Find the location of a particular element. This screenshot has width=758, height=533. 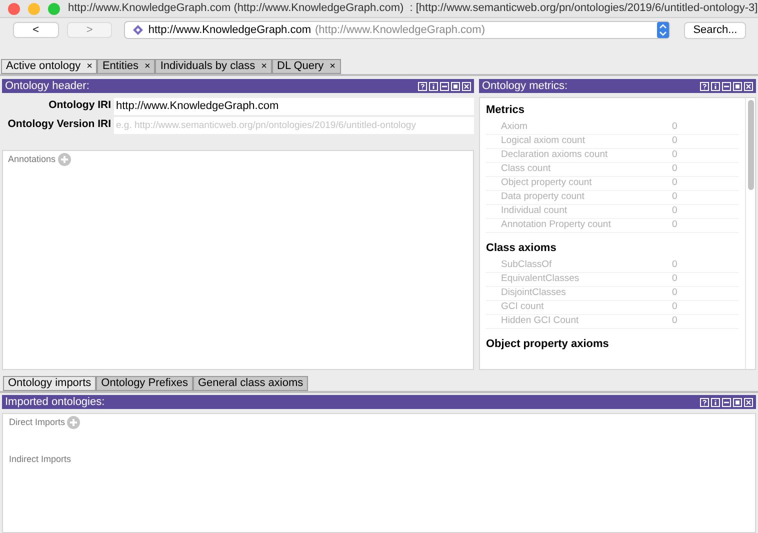

section-heading: Metrics is located at coordinates (506, 110).